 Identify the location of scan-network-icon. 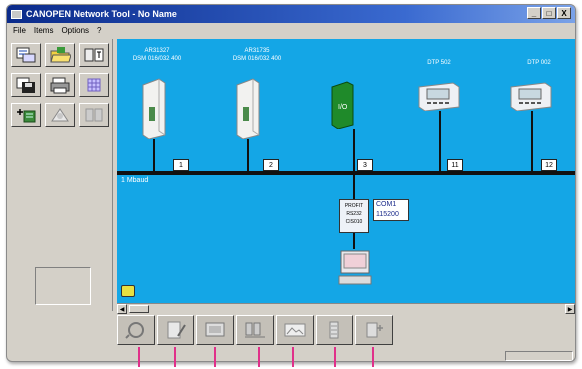
(60, 115).